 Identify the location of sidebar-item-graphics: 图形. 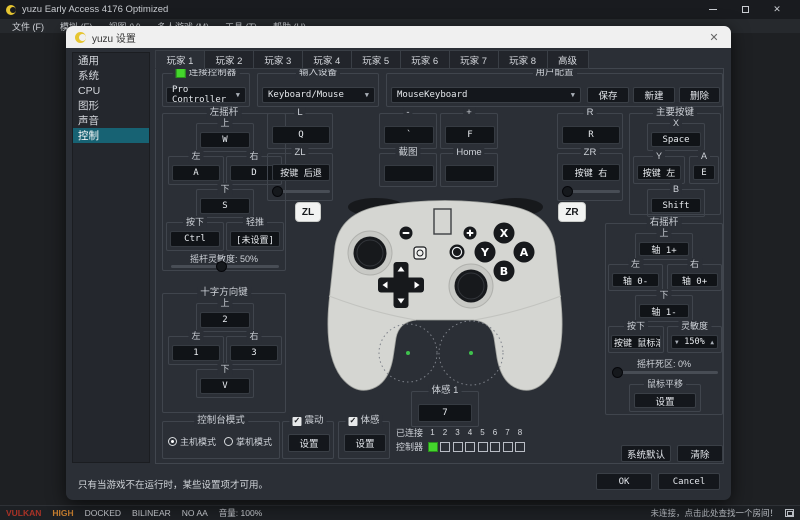
(111, 105).